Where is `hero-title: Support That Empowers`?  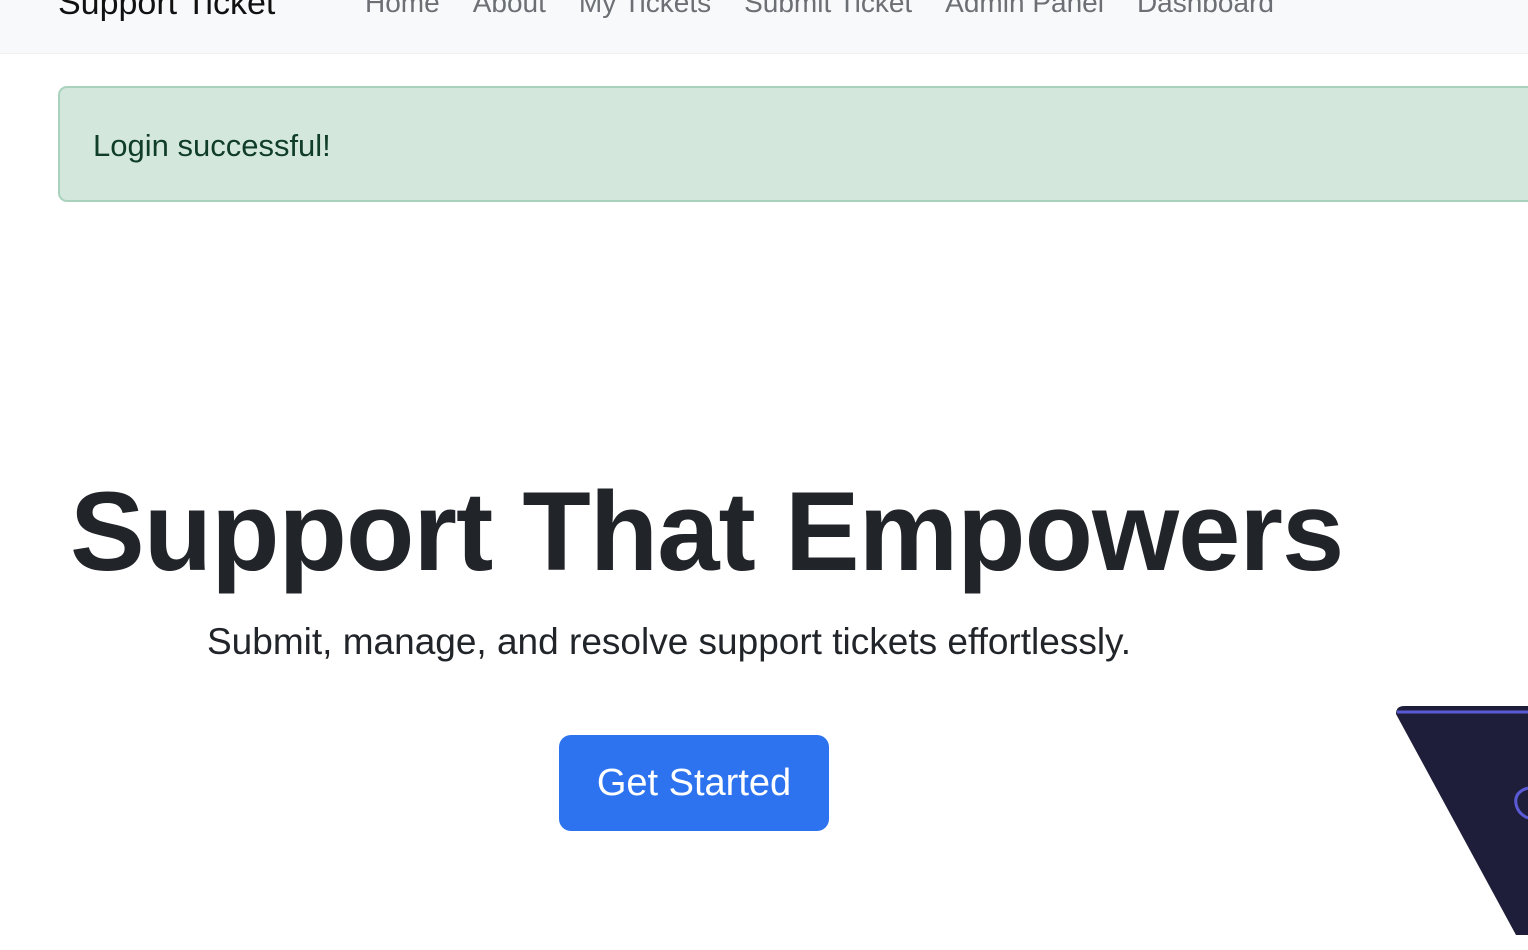
hero-title: Support That Empowers is located at coordinates (707, 531).